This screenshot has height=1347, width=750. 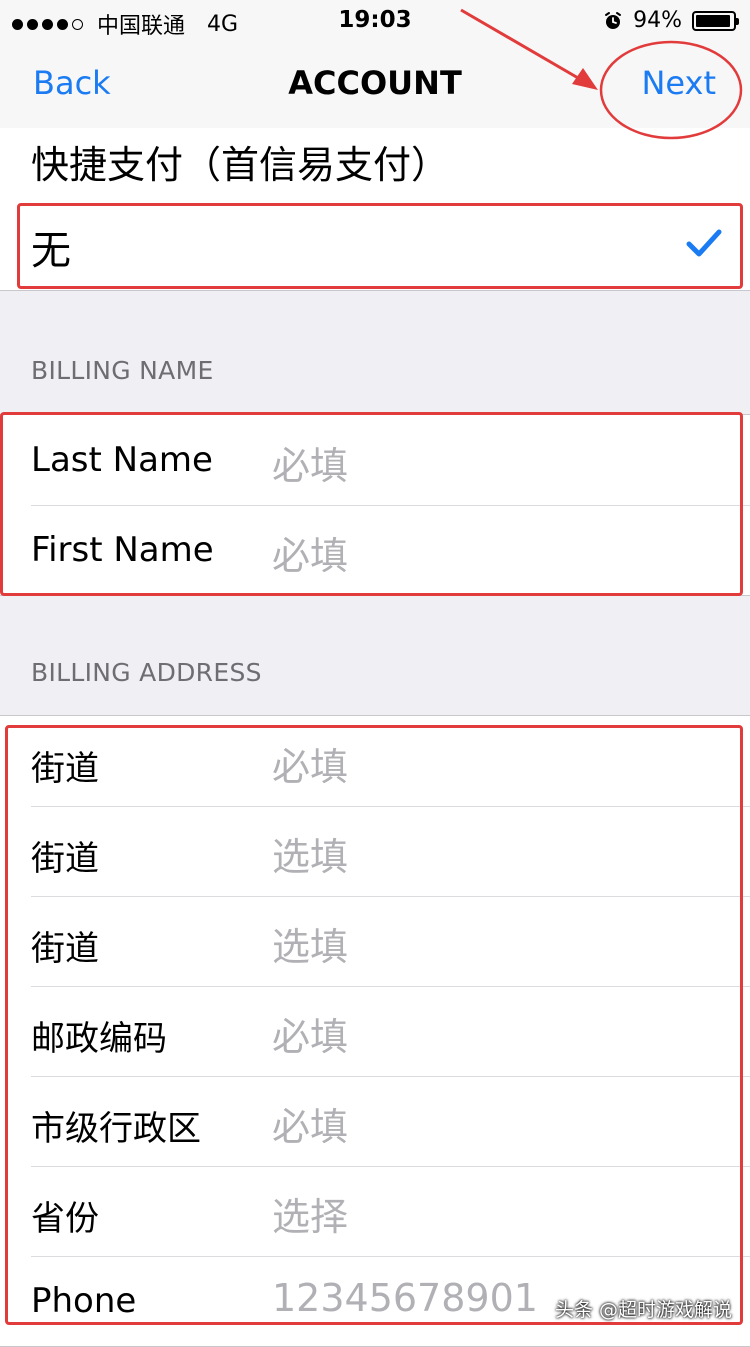 What do you see at coordinates (643, 1310) in the screenshot?
I see `watermark: 头条 @超时游戏解说` at bounding box center [643, 1310].